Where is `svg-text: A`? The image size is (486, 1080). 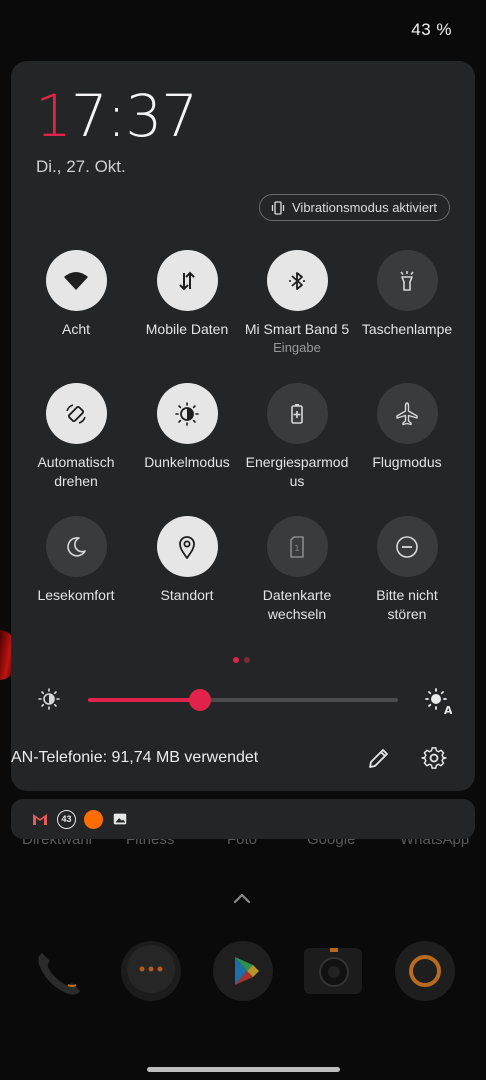
svg-text: A is located at coordinates (448, 709).